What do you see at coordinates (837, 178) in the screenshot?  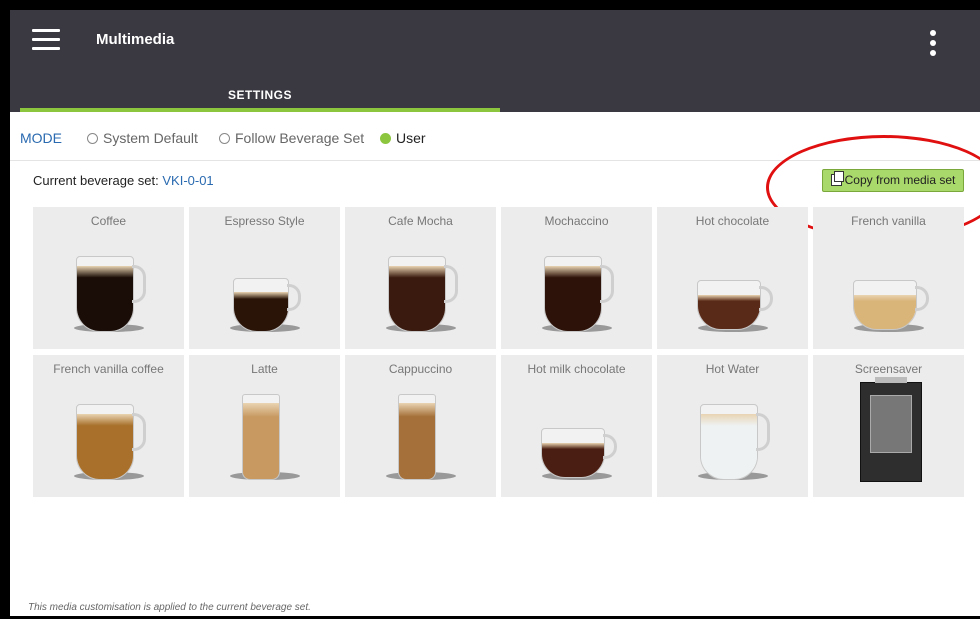 I see `copy-icon` at bounding box center [837, 178].